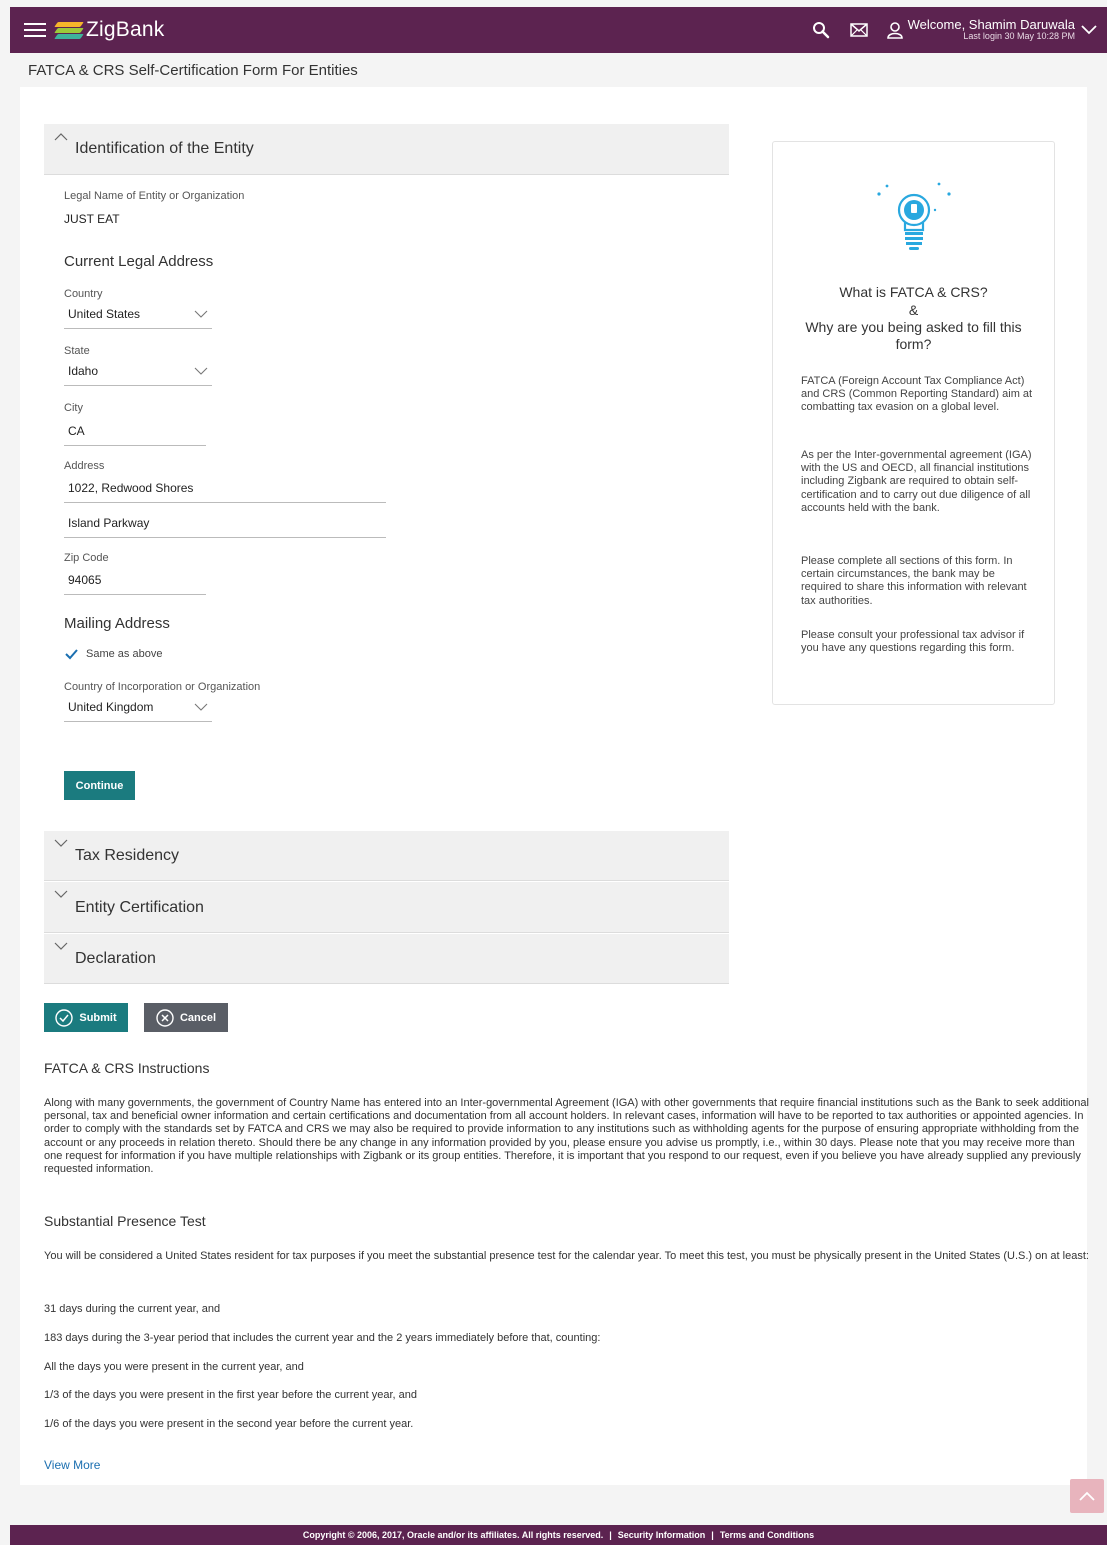  I want to click on substantial-presence-heading: Substantial Presence Test, so click(125, 1221).